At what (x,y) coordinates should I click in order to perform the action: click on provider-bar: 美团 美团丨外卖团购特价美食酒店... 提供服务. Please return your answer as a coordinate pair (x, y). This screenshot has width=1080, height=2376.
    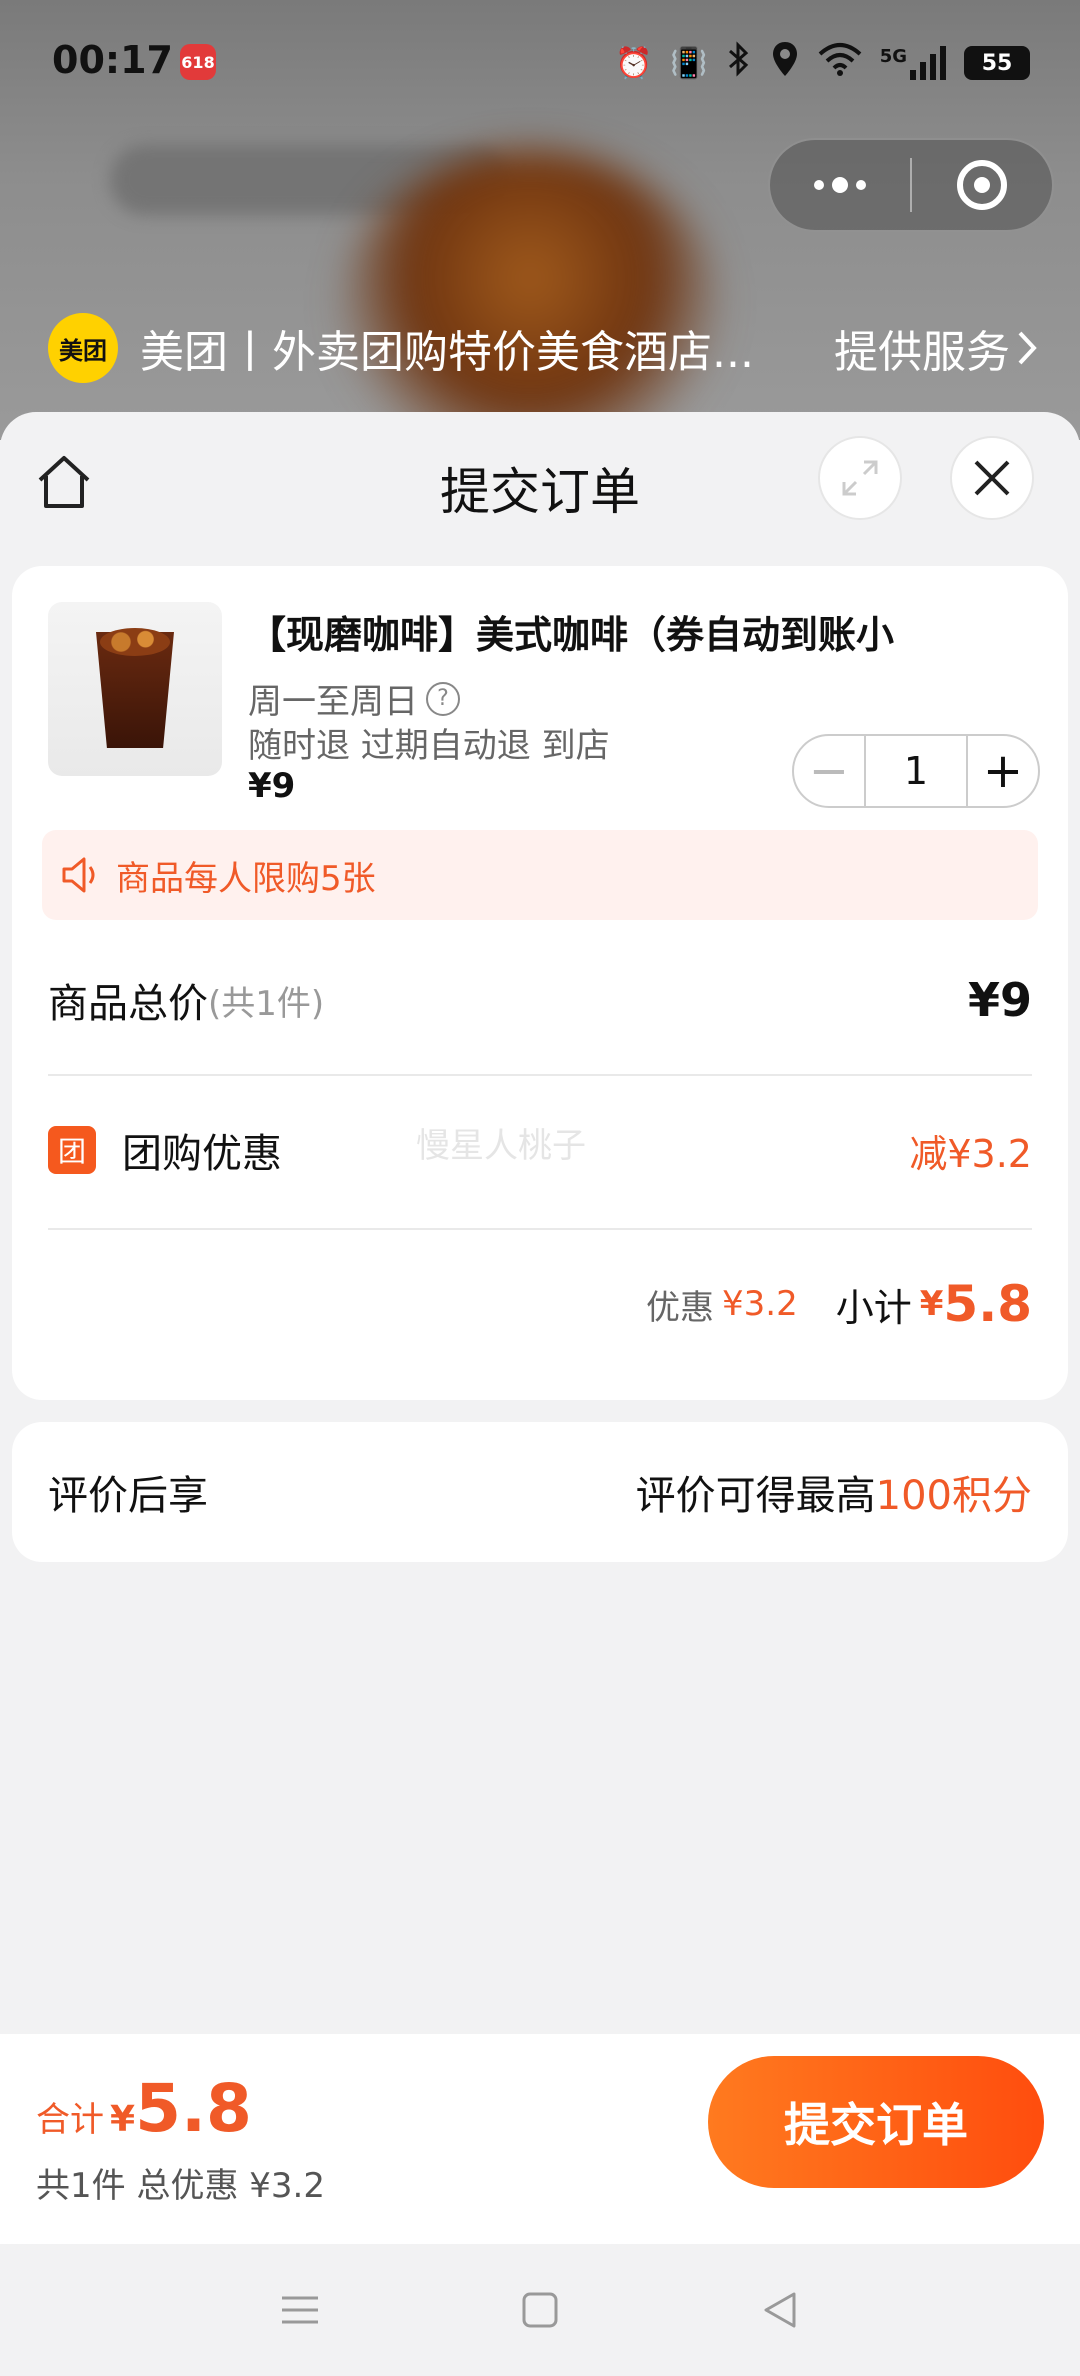
    Looking at the image, I should click on (543, 348).